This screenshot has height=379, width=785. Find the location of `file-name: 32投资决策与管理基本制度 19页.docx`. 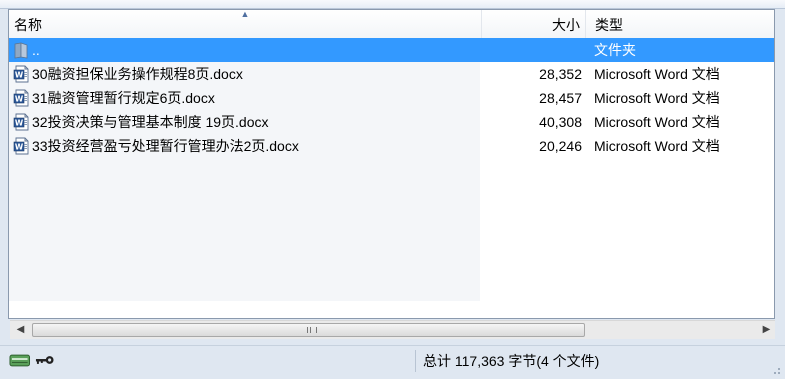

file-name: 32投资决策与管理基本制度 19页.docx is located at coordinates (150, 122).